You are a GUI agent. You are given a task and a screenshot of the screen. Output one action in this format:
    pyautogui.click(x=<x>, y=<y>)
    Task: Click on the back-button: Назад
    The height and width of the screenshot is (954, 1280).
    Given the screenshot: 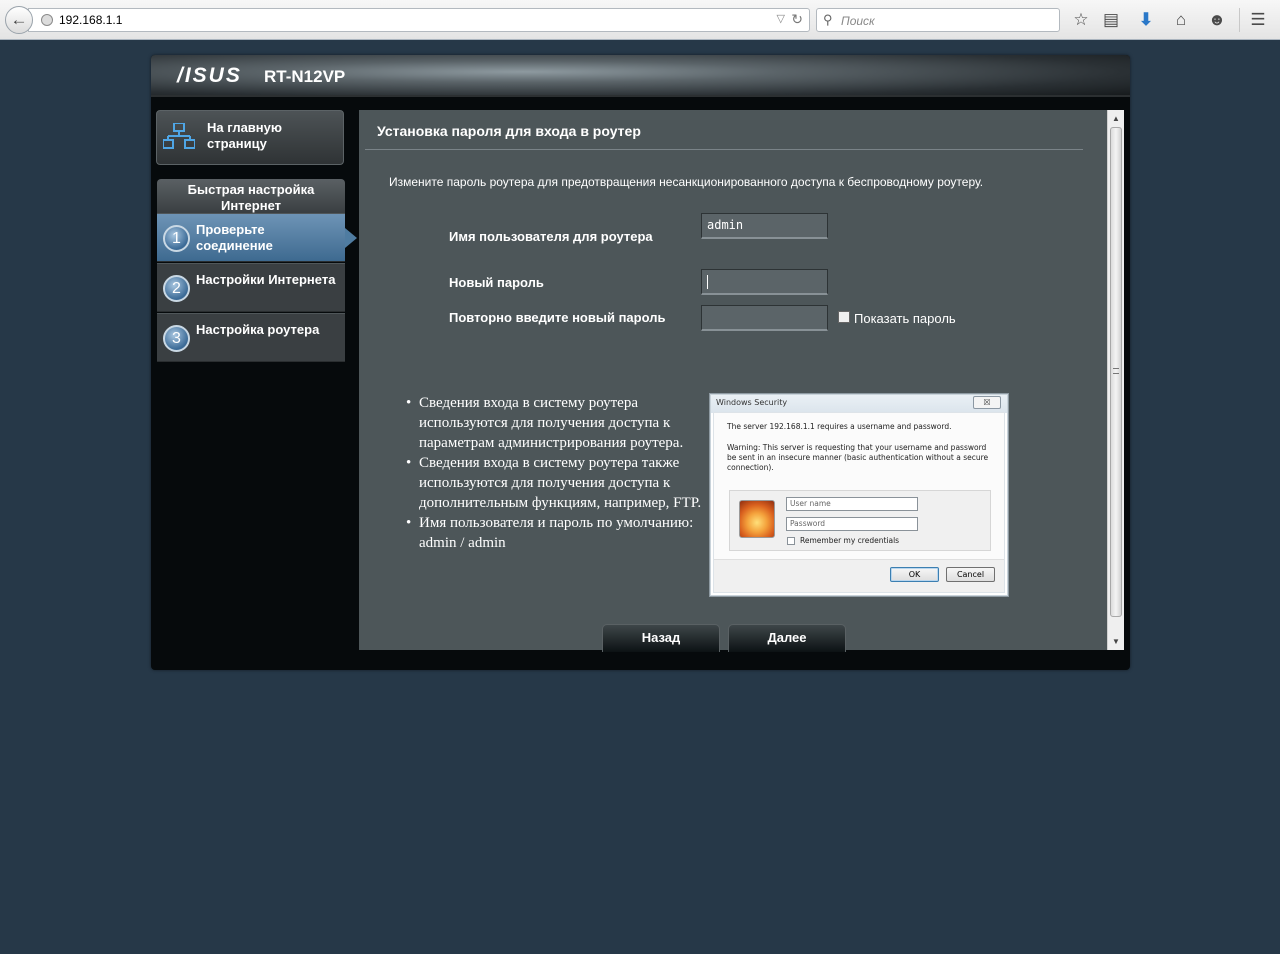 What is the action you would take?
    pyautogui.click(x=661, y=638)
    